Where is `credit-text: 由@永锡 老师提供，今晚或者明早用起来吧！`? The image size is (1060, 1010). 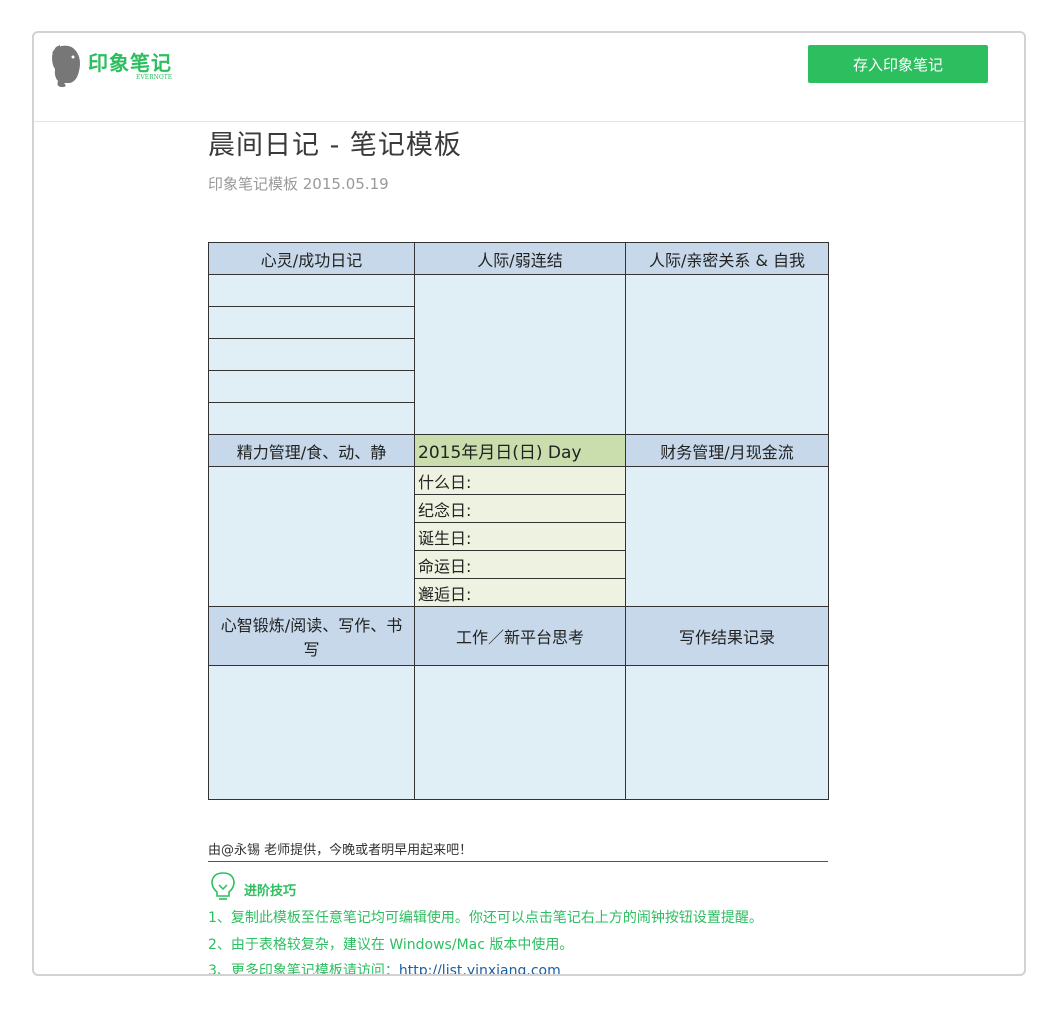
credit-text: 由@永锡 老师提供，今晚或者明早用起来吧！ is located at coordinates (340, 850).